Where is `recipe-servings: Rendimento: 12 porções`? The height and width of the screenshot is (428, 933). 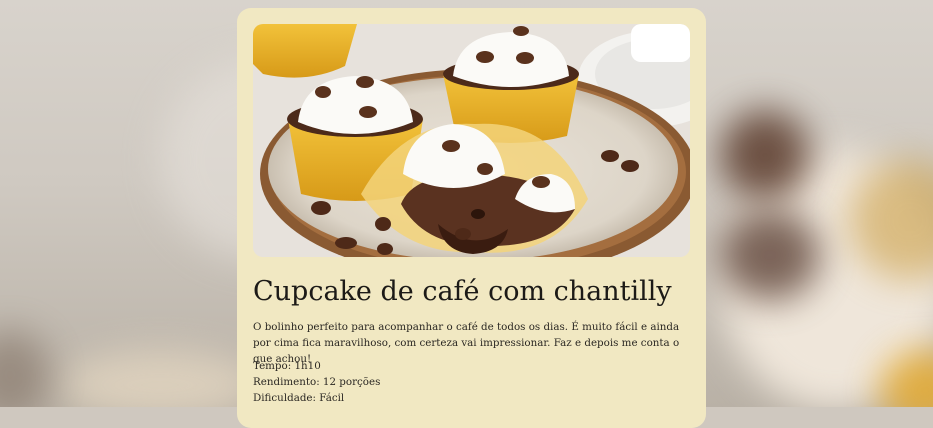 recipe-servings: Rendimento: 12 porções is located at coordinates (317, 382).